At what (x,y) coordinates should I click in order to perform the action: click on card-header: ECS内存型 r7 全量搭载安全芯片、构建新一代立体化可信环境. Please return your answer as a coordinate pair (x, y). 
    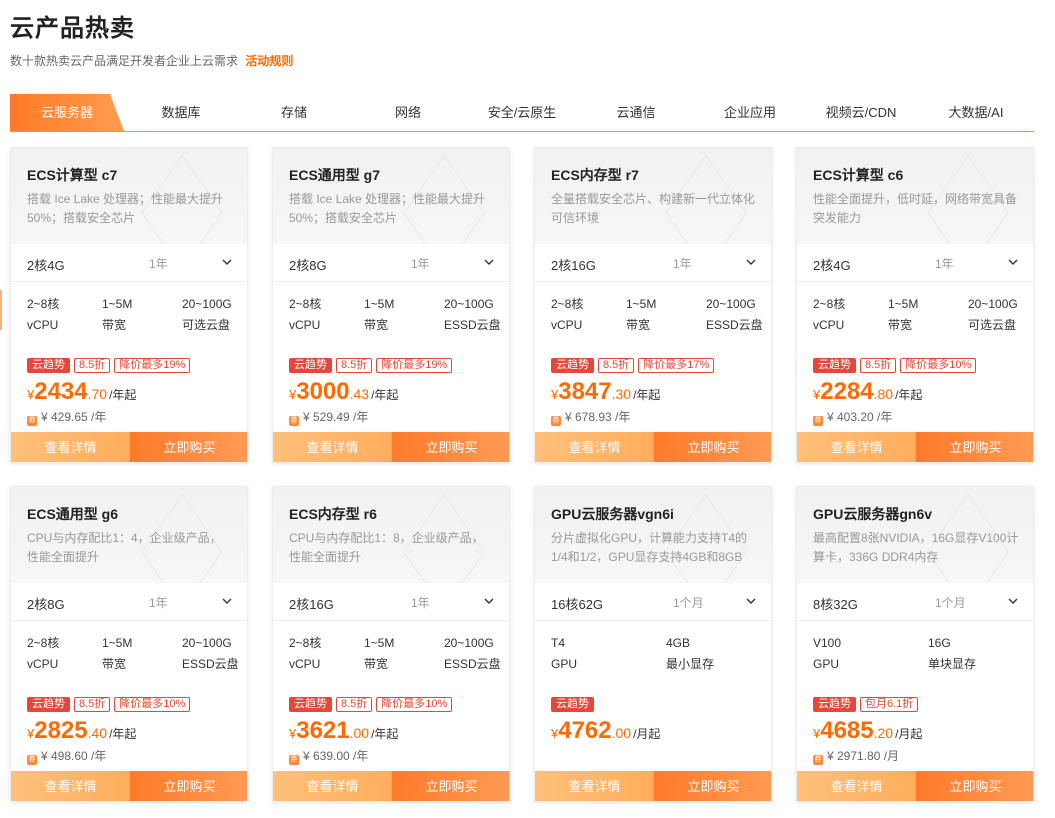
    Looking at the image, I should click on (653, 210).